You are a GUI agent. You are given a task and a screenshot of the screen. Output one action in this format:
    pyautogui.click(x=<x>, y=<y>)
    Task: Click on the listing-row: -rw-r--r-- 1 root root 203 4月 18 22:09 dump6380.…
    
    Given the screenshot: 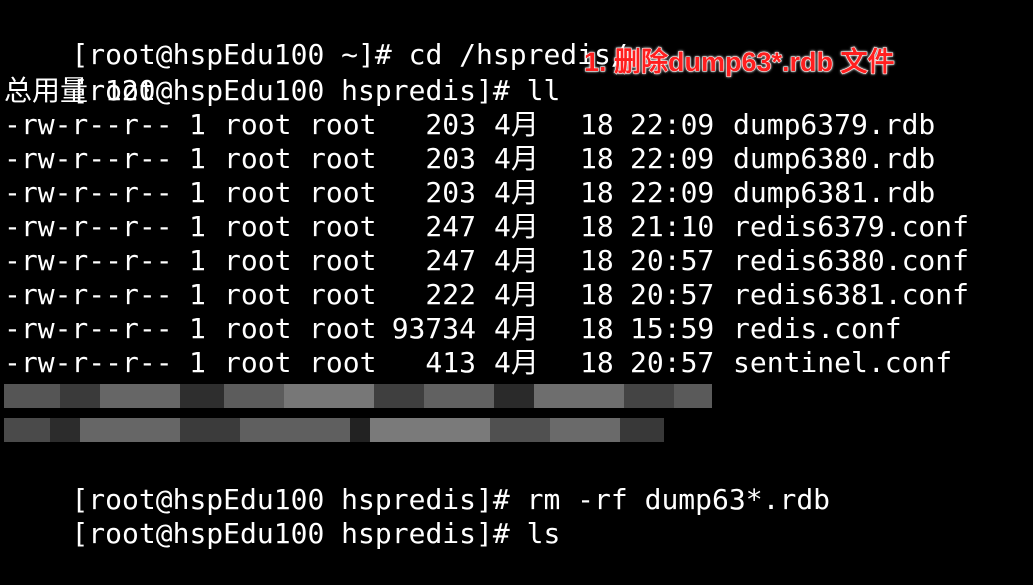 What is the action you would take?
    pyautogui.click(x=514, y=159)
    